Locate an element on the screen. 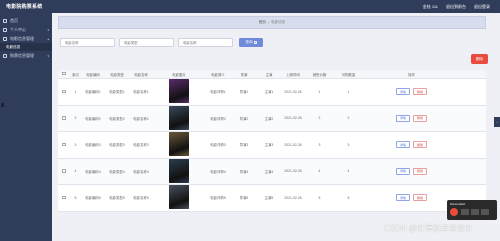 The height and width of the screenshot is (241, 500). cell-qty: 3 is located at coordinates (348, 144).